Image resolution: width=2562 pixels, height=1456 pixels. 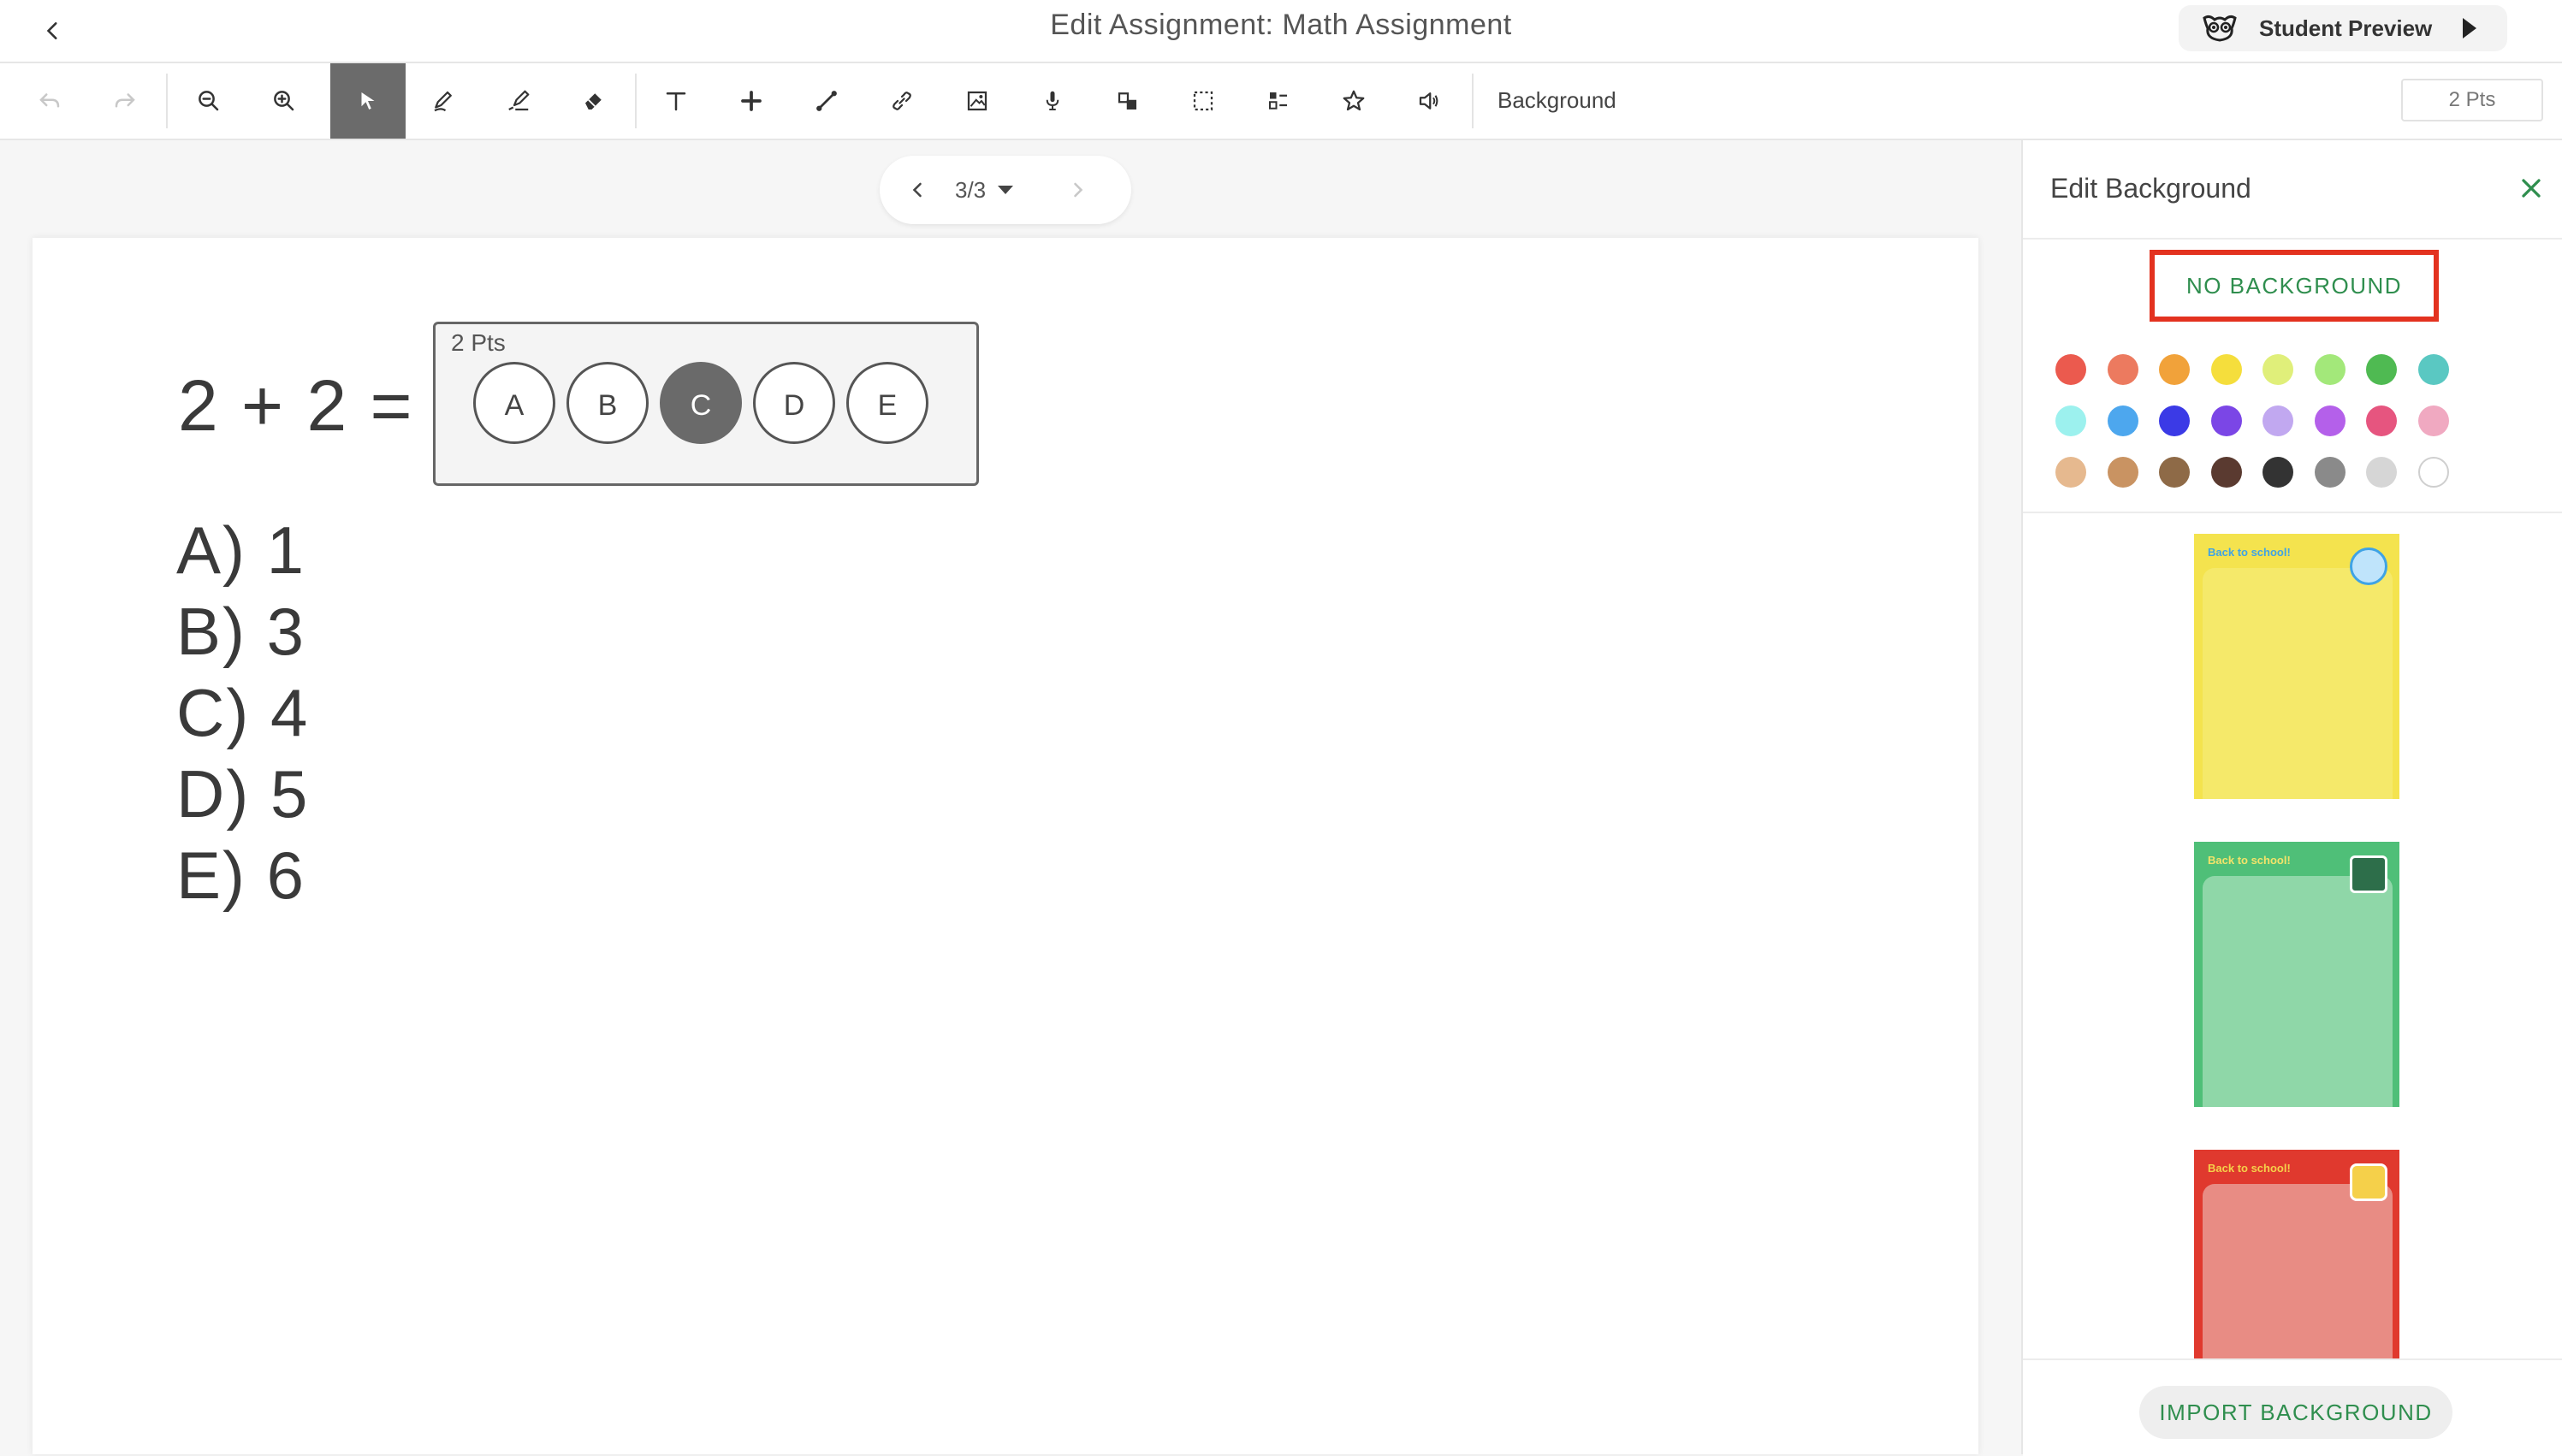 I want to click on select-tool-button, so click(x=368, y=101).